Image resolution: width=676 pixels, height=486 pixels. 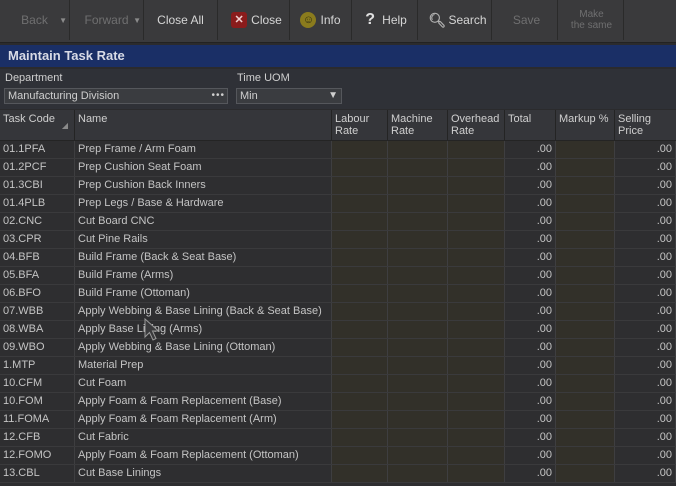 I want to click on table-row: 1.MTP Material Prep .00 .00, so click(x=338, y=366).